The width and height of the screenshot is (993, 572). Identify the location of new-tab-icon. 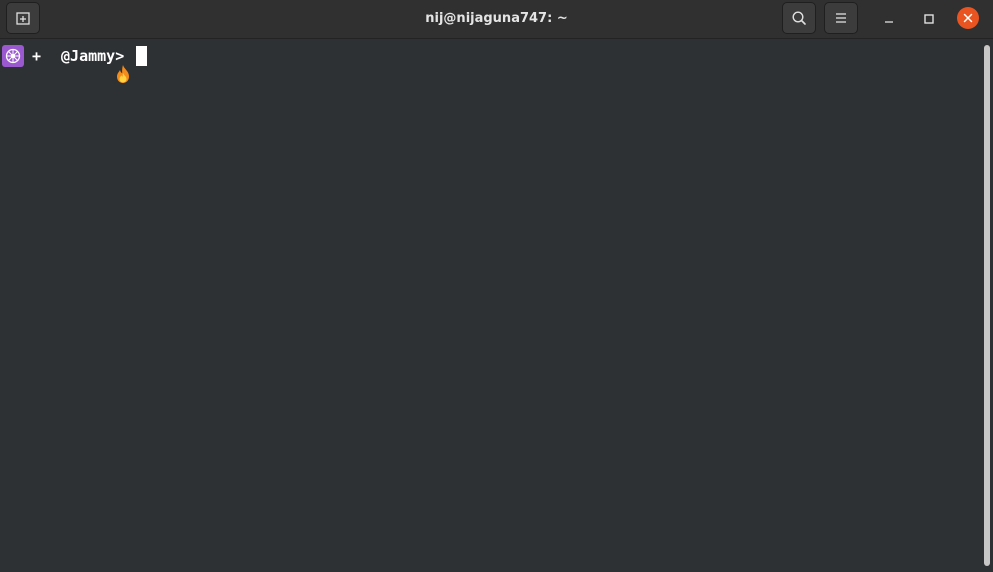
(23, 18).